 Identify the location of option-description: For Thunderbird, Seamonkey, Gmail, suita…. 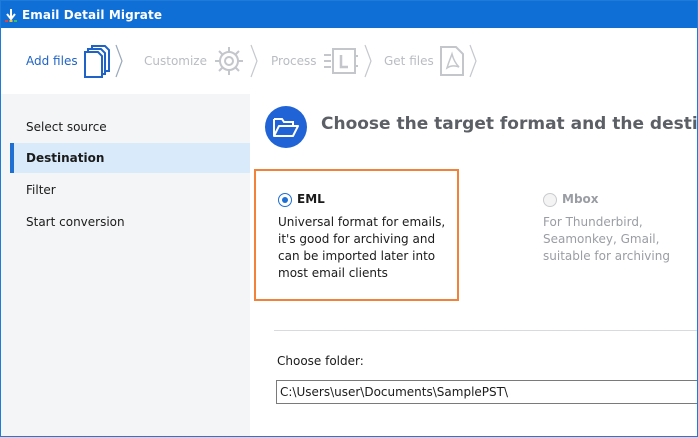
(606, 239).